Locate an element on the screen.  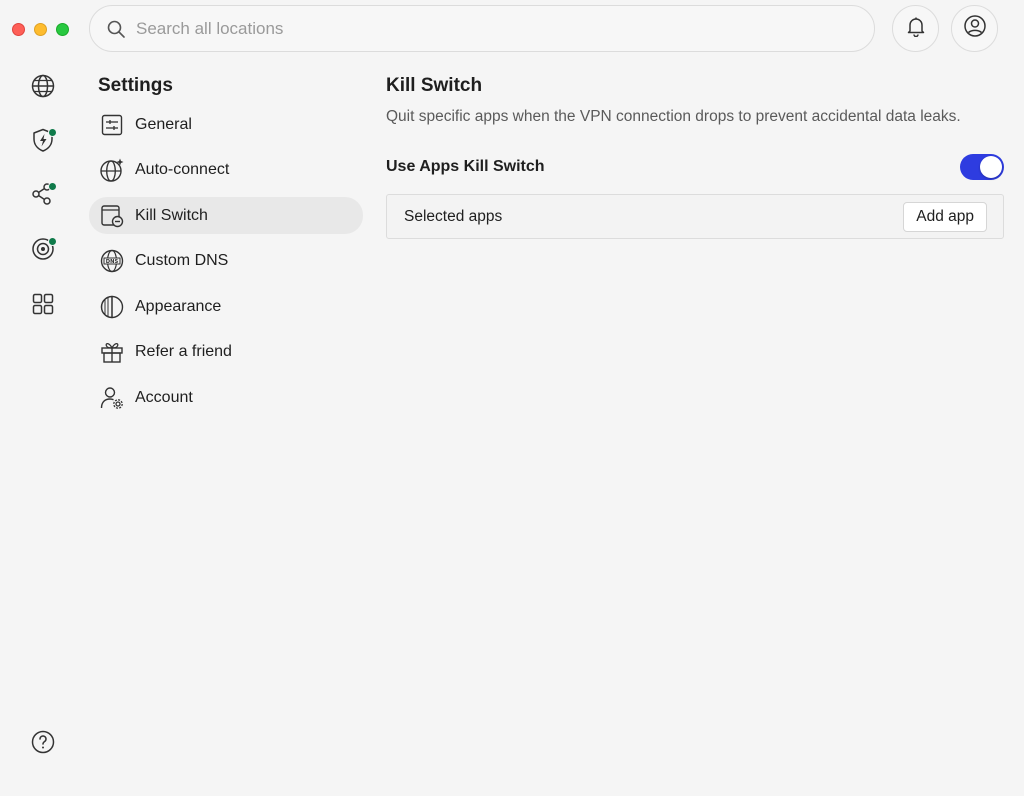
selected-apps-label: Selected apps is located at coordinates (453, 216).